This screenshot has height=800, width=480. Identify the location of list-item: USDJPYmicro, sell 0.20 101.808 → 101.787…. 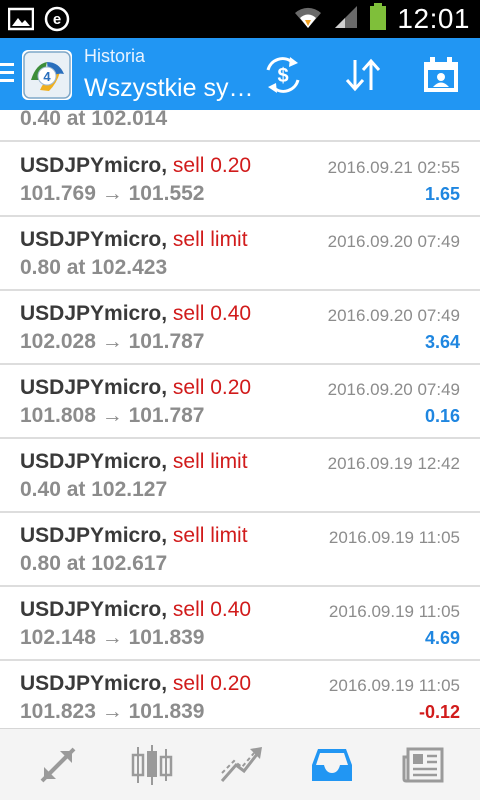
(240, 402).